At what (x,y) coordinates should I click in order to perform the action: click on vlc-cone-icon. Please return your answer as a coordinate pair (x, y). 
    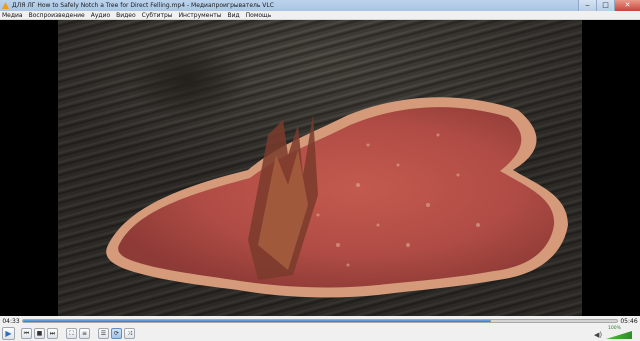
    Looking at the image, I should click on (5, 5).